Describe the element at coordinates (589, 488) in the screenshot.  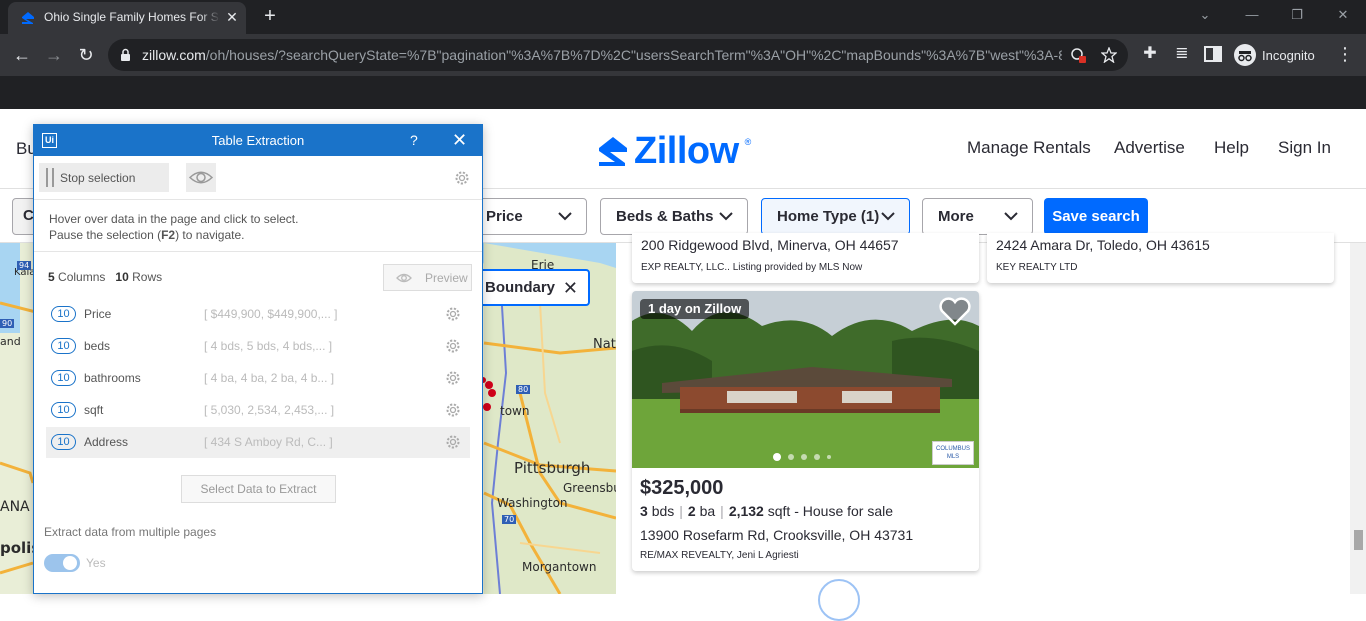
I see `map-label-greensburg: Greensbur` at that location.